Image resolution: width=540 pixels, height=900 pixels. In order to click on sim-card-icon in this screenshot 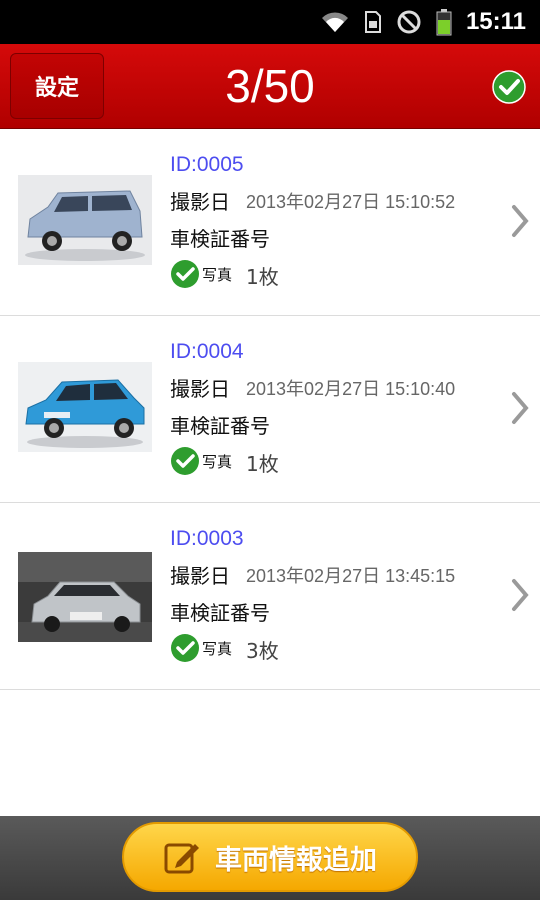, I will do `click(373, 22)`.